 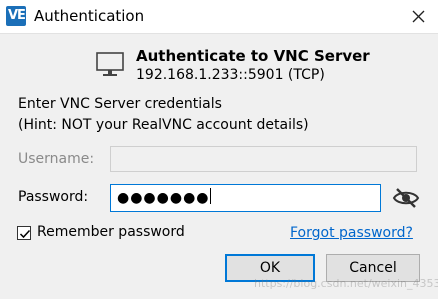 I want to click on server-heading: Authenticate to VNC Server, so click(x=253, y=56).